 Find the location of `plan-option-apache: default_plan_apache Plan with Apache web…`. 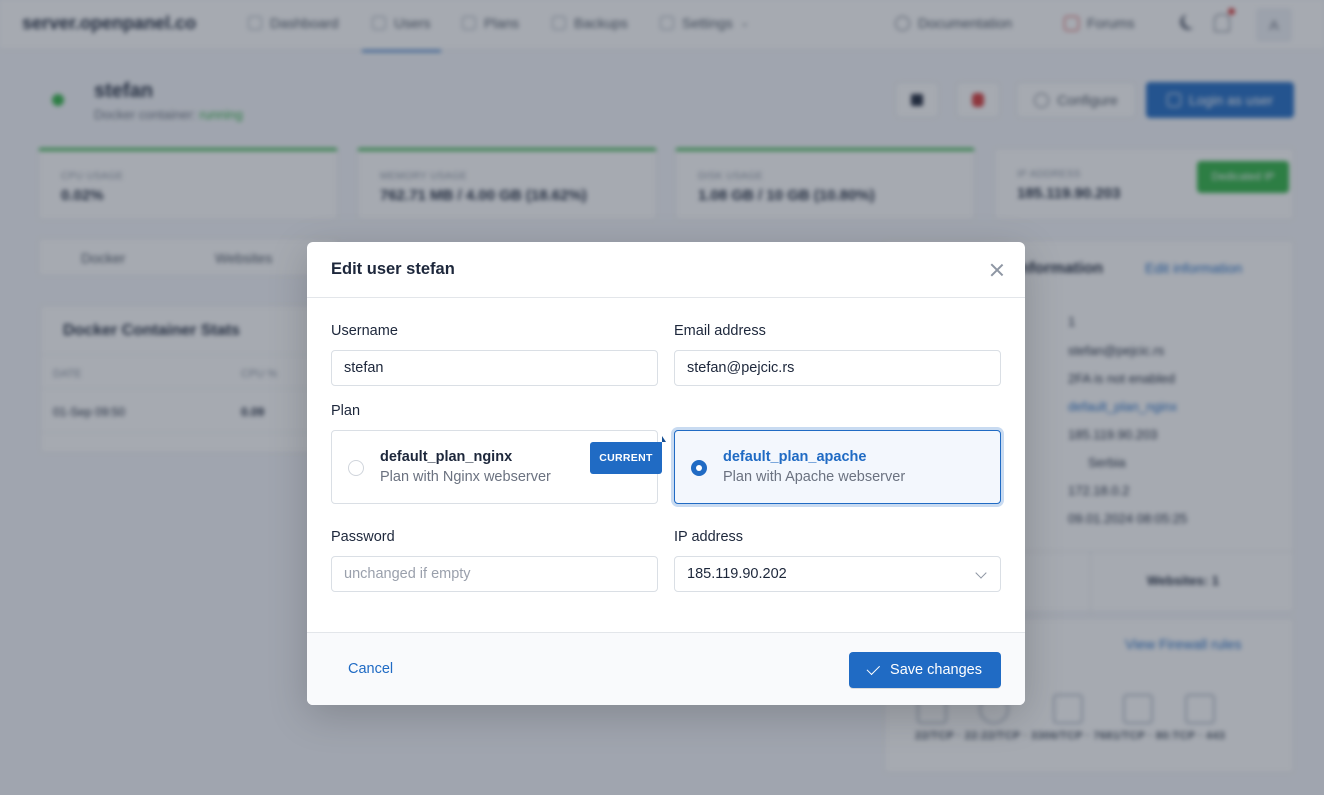

plan-option-apache: default_plan_apache Plan with Apache web… is located at coordinates (837, 467).